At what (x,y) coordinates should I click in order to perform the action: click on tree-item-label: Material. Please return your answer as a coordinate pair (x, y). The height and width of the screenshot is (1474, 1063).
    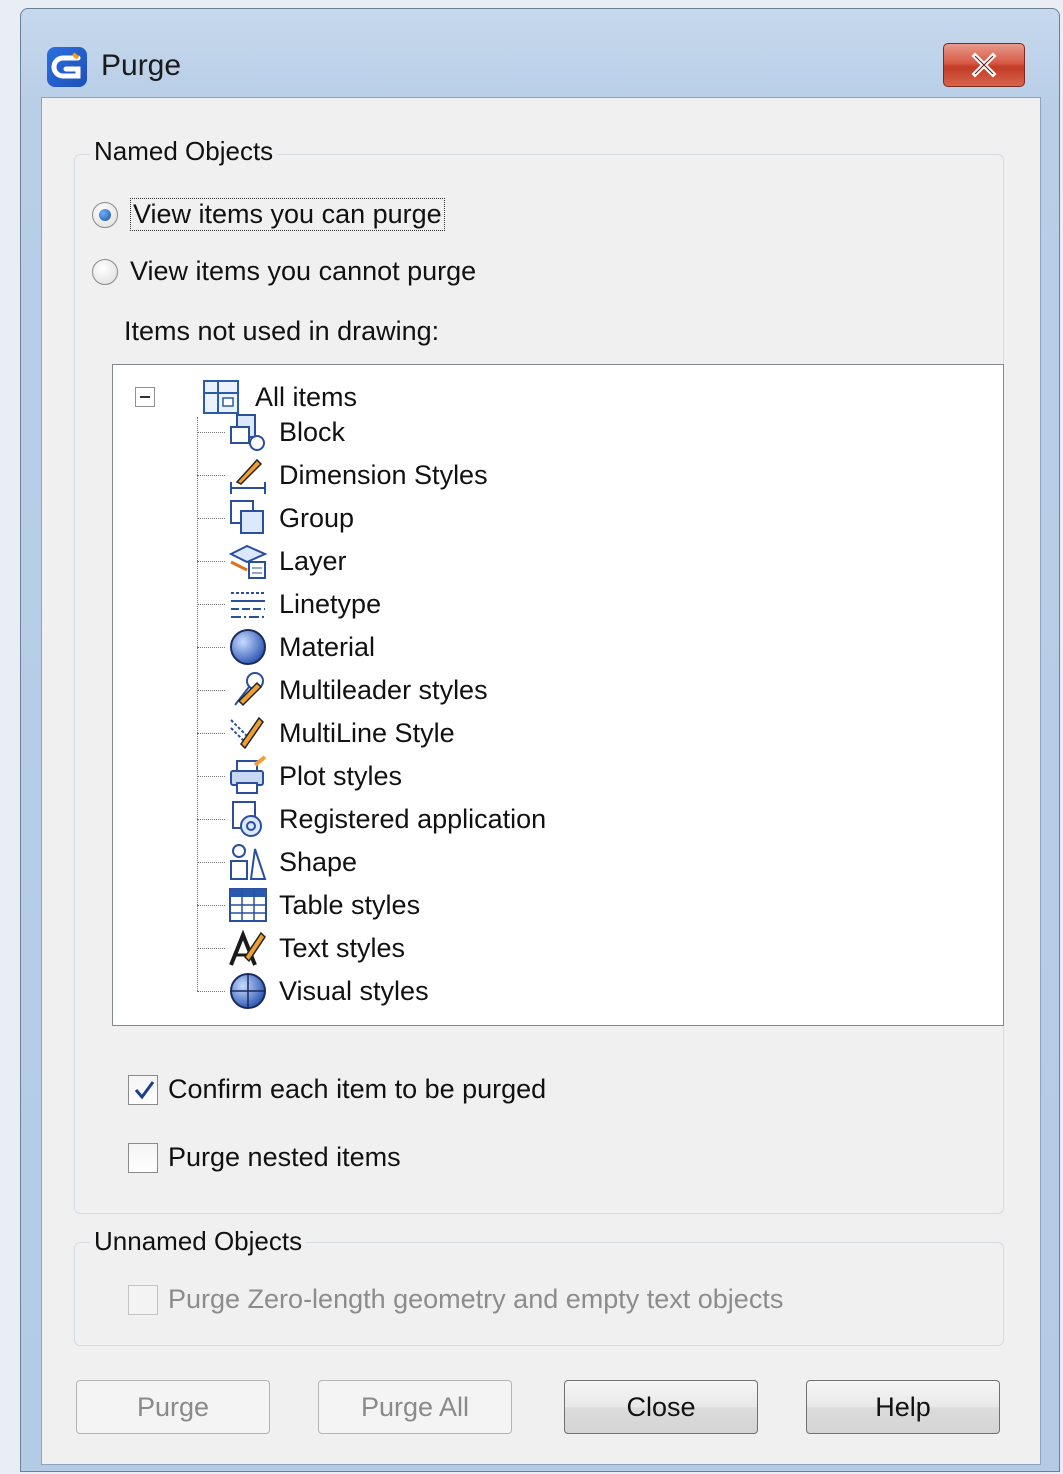
    Looking at the image, I should click on (327, 646).